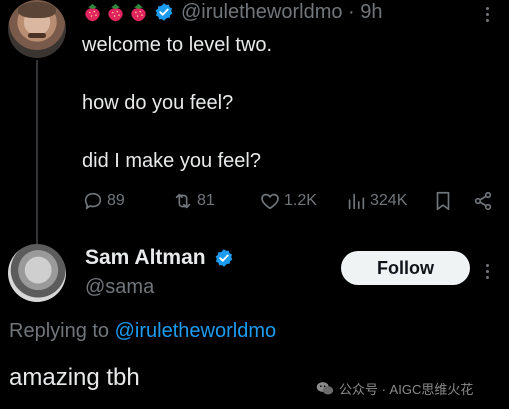  Describe the element at coordinates (270, 201) in the screenshot. I see `heart-icon` at that location.